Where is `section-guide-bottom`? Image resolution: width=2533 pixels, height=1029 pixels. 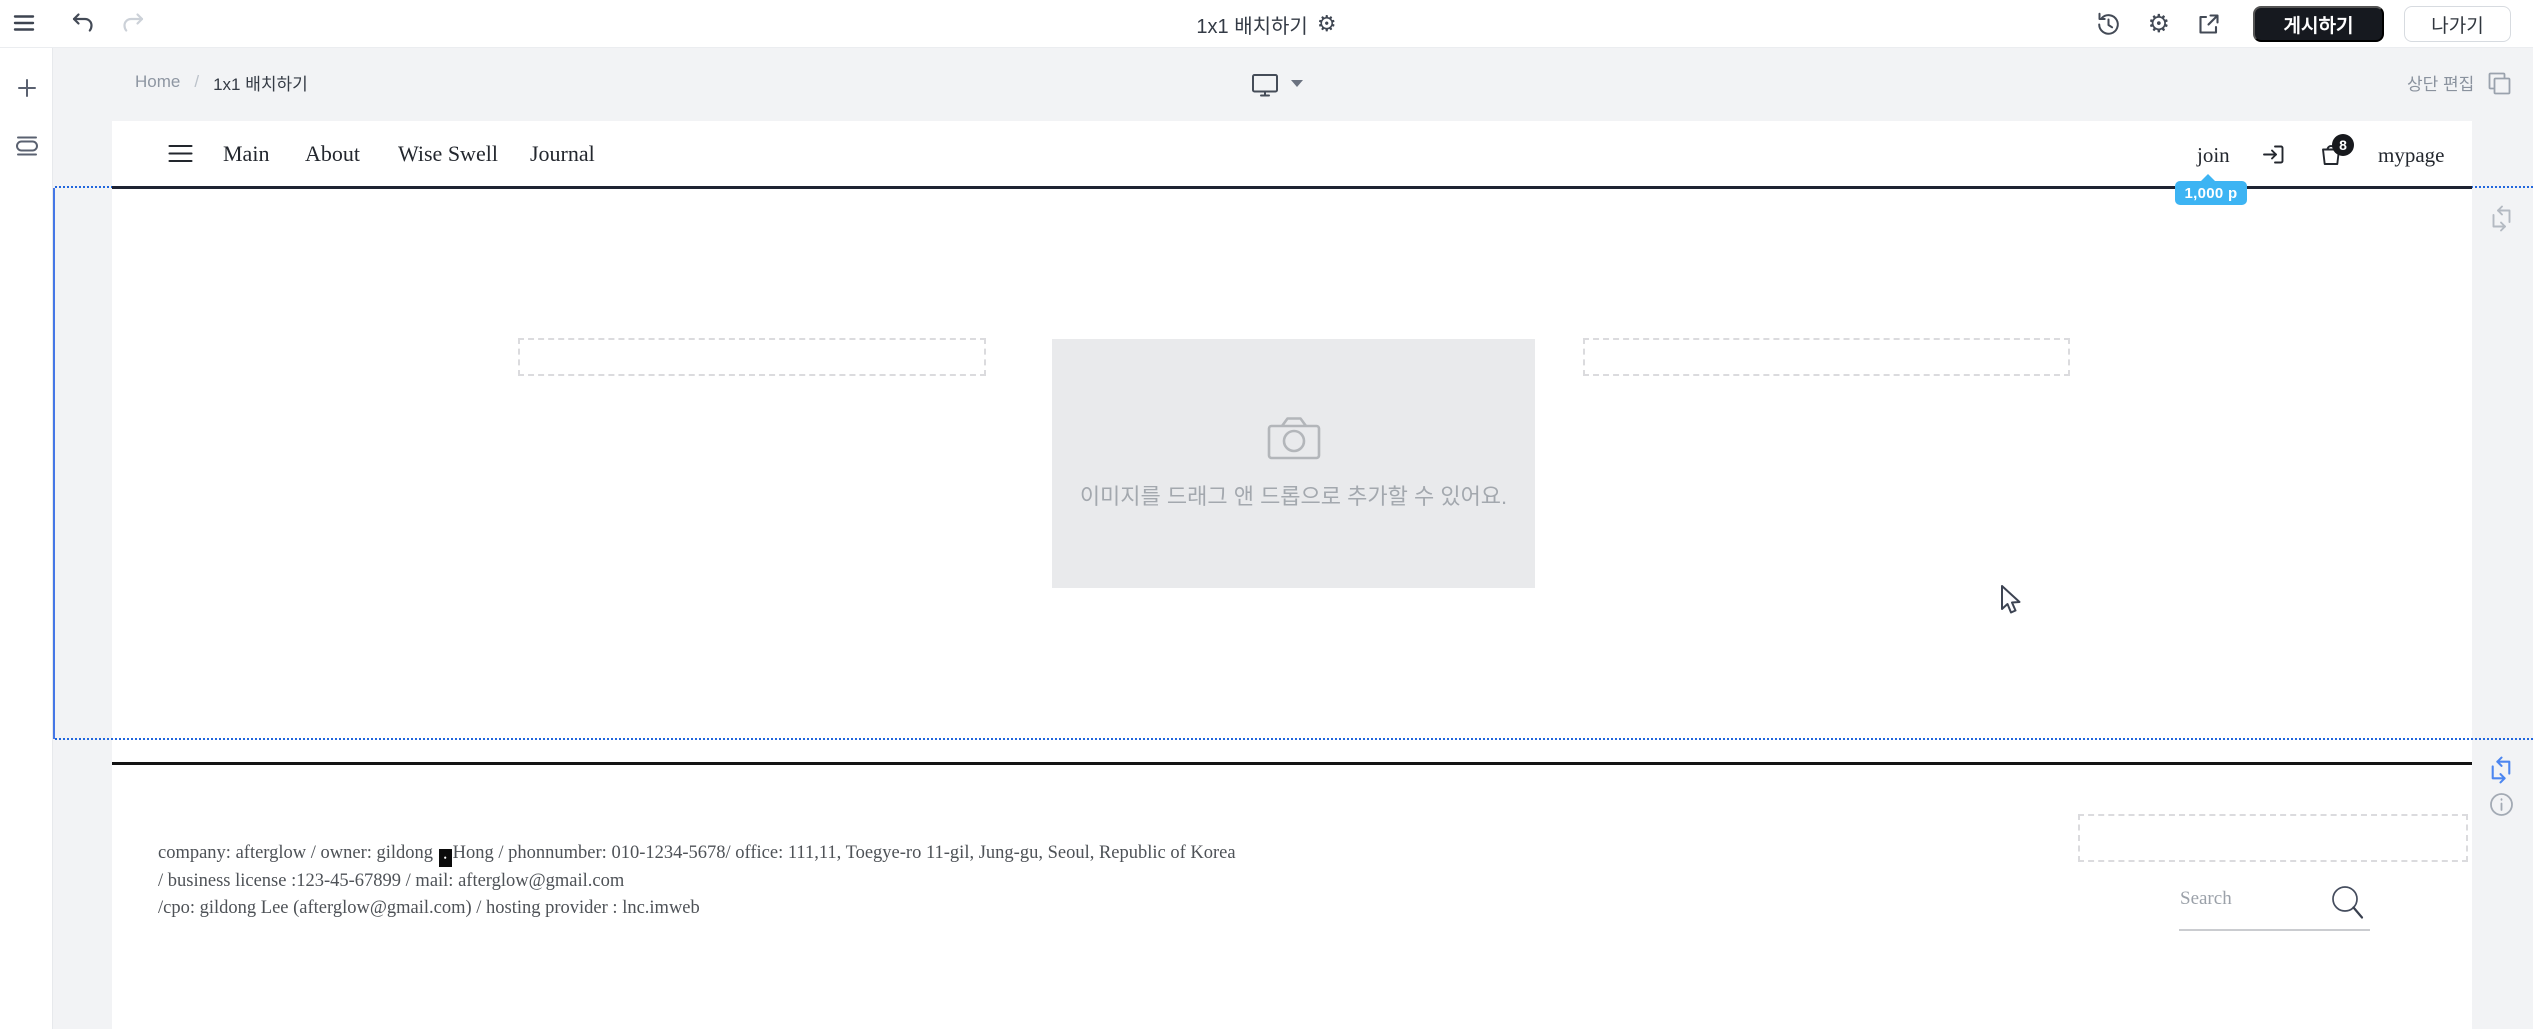 section-guide-bottom is located at coordinates (1294, 739).